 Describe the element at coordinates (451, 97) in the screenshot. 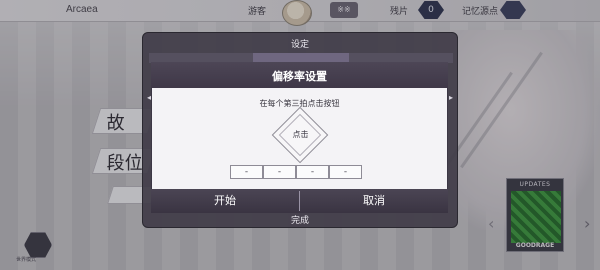

I see `chevron-right-icon: ▸` at that location.